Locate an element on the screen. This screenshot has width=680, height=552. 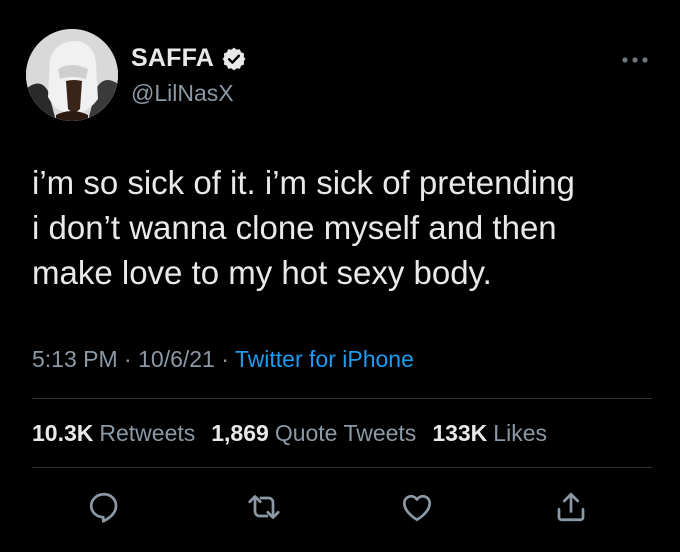
retweets-count: 10.3K is located at coordinates (63, 433).